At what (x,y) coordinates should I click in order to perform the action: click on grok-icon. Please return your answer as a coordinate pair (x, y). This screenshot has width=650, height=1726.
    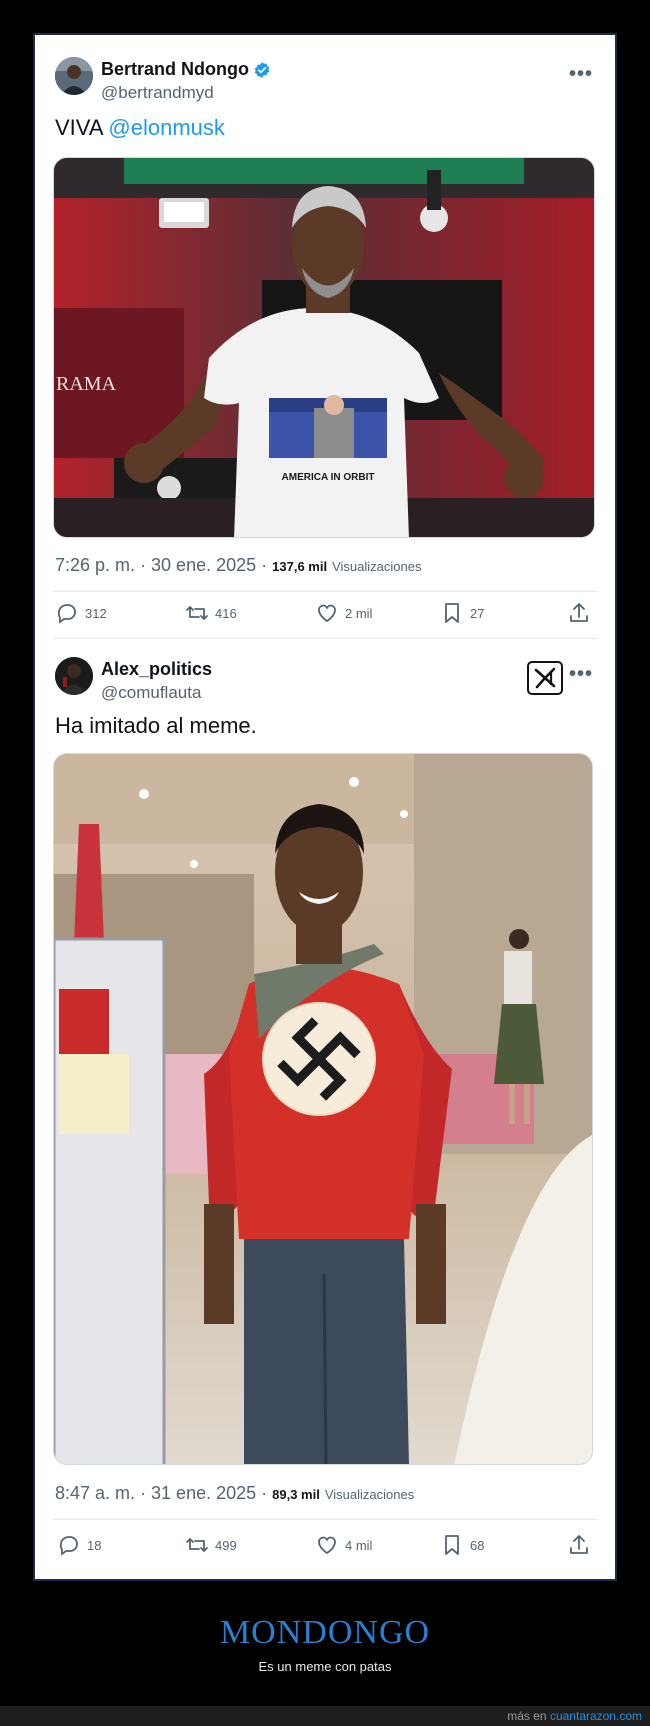
    Looking at the image, I should click on (545, 678).